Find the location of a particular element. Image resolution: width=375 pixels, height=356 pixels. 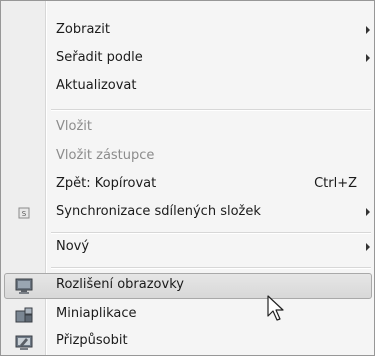

menu-item-new: Nový is located at coordinates (188, 248).